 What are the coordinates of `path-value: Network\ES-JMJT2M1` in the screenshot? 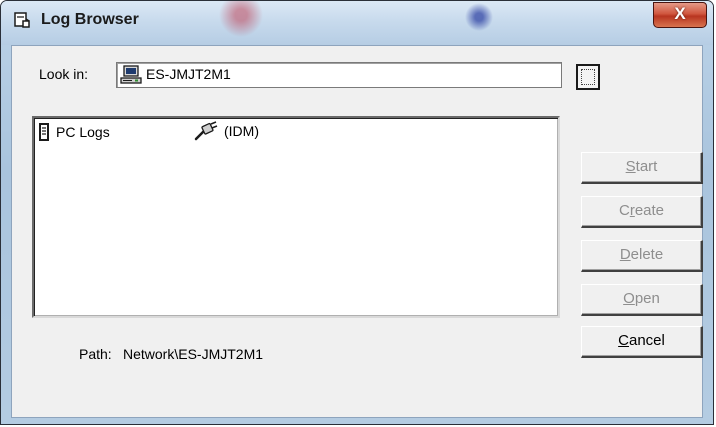 It's located at (193, 354).